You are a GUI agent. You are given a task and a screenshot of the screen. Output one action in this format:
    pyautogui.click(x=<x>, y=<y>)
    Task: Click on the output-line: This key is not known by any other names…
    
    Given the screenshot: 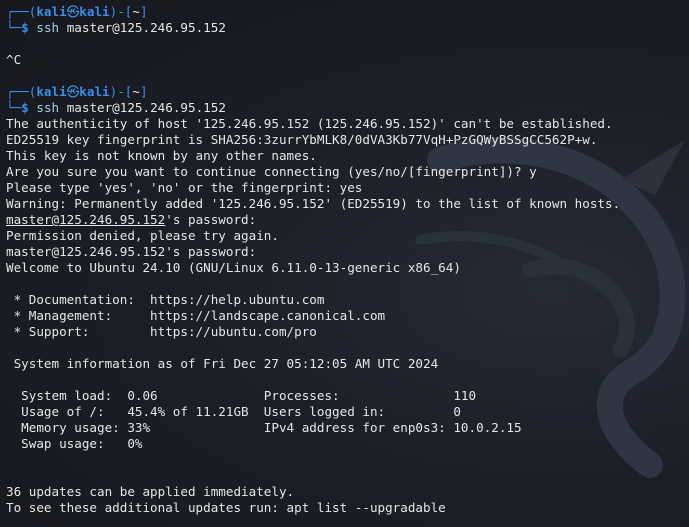 What is the action you would take?
    pyautogui.click(x=161, y=155)
    